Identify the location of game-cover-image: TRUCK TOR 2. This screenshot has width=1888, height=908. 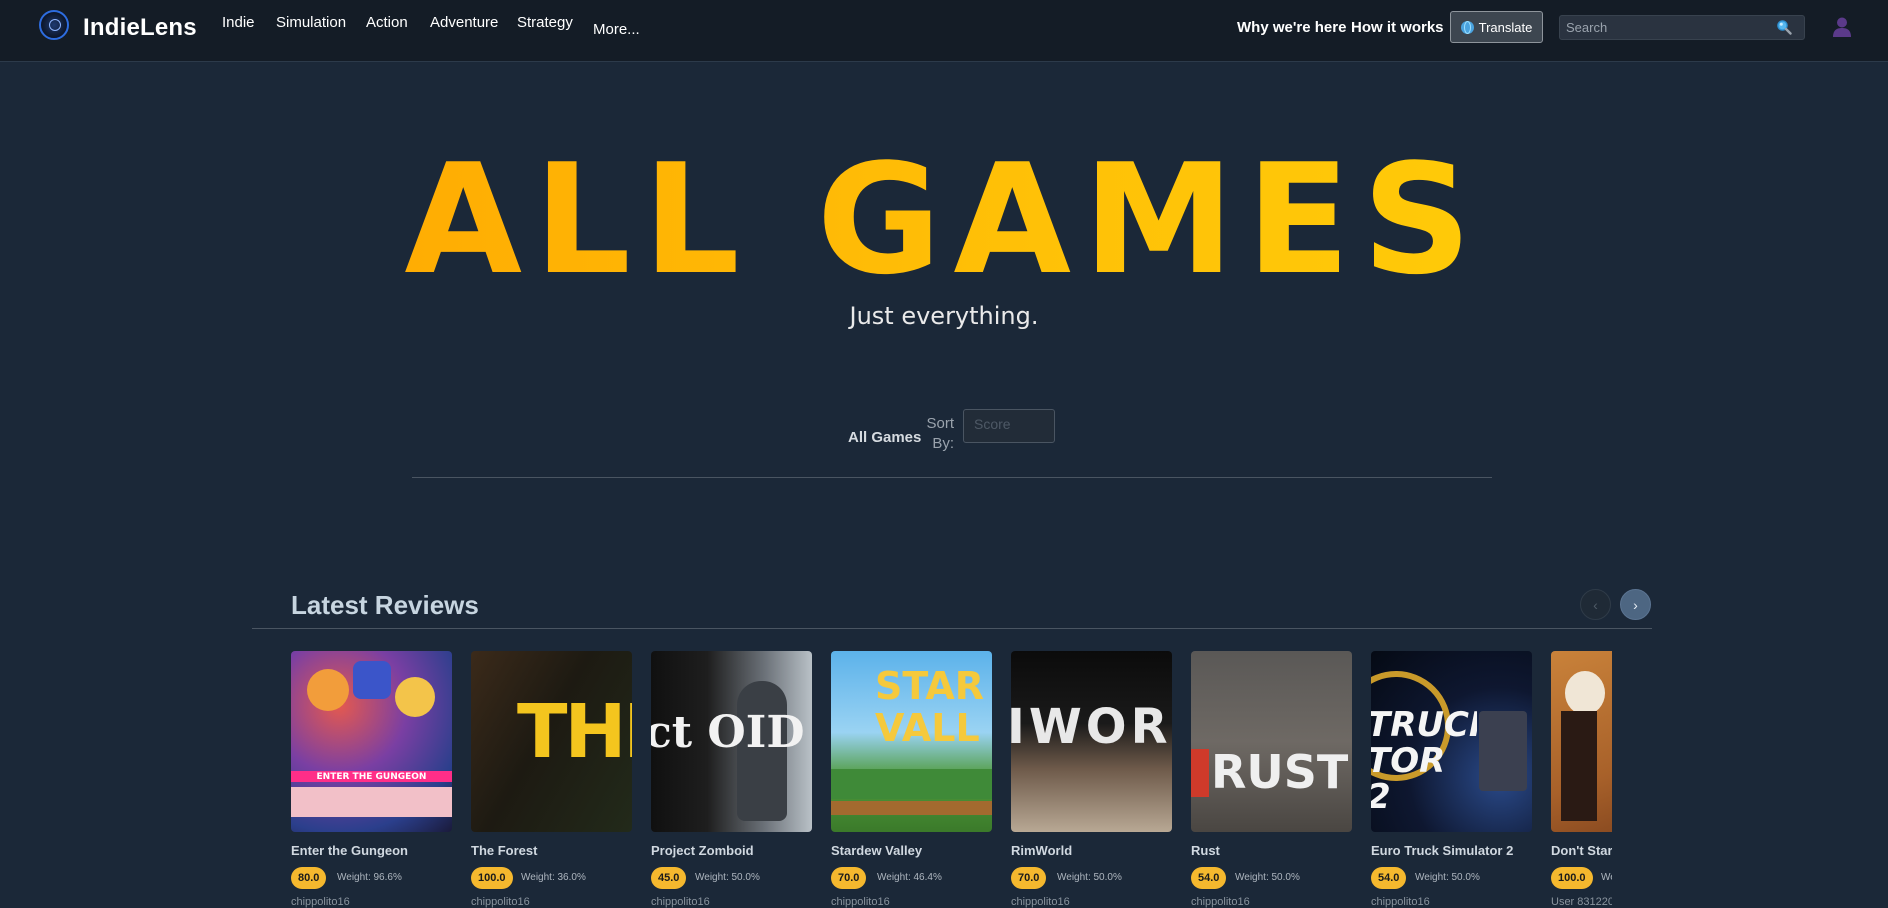
(1451, 741).